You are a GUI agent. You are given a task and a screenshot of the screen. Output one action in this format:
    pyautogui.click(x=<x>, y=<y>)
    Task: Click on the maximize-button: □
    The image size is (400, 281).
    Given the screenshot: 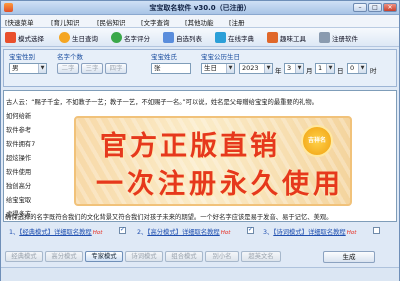 What is the action you would take?
    pyautogui.click(x=375, y=7)
    